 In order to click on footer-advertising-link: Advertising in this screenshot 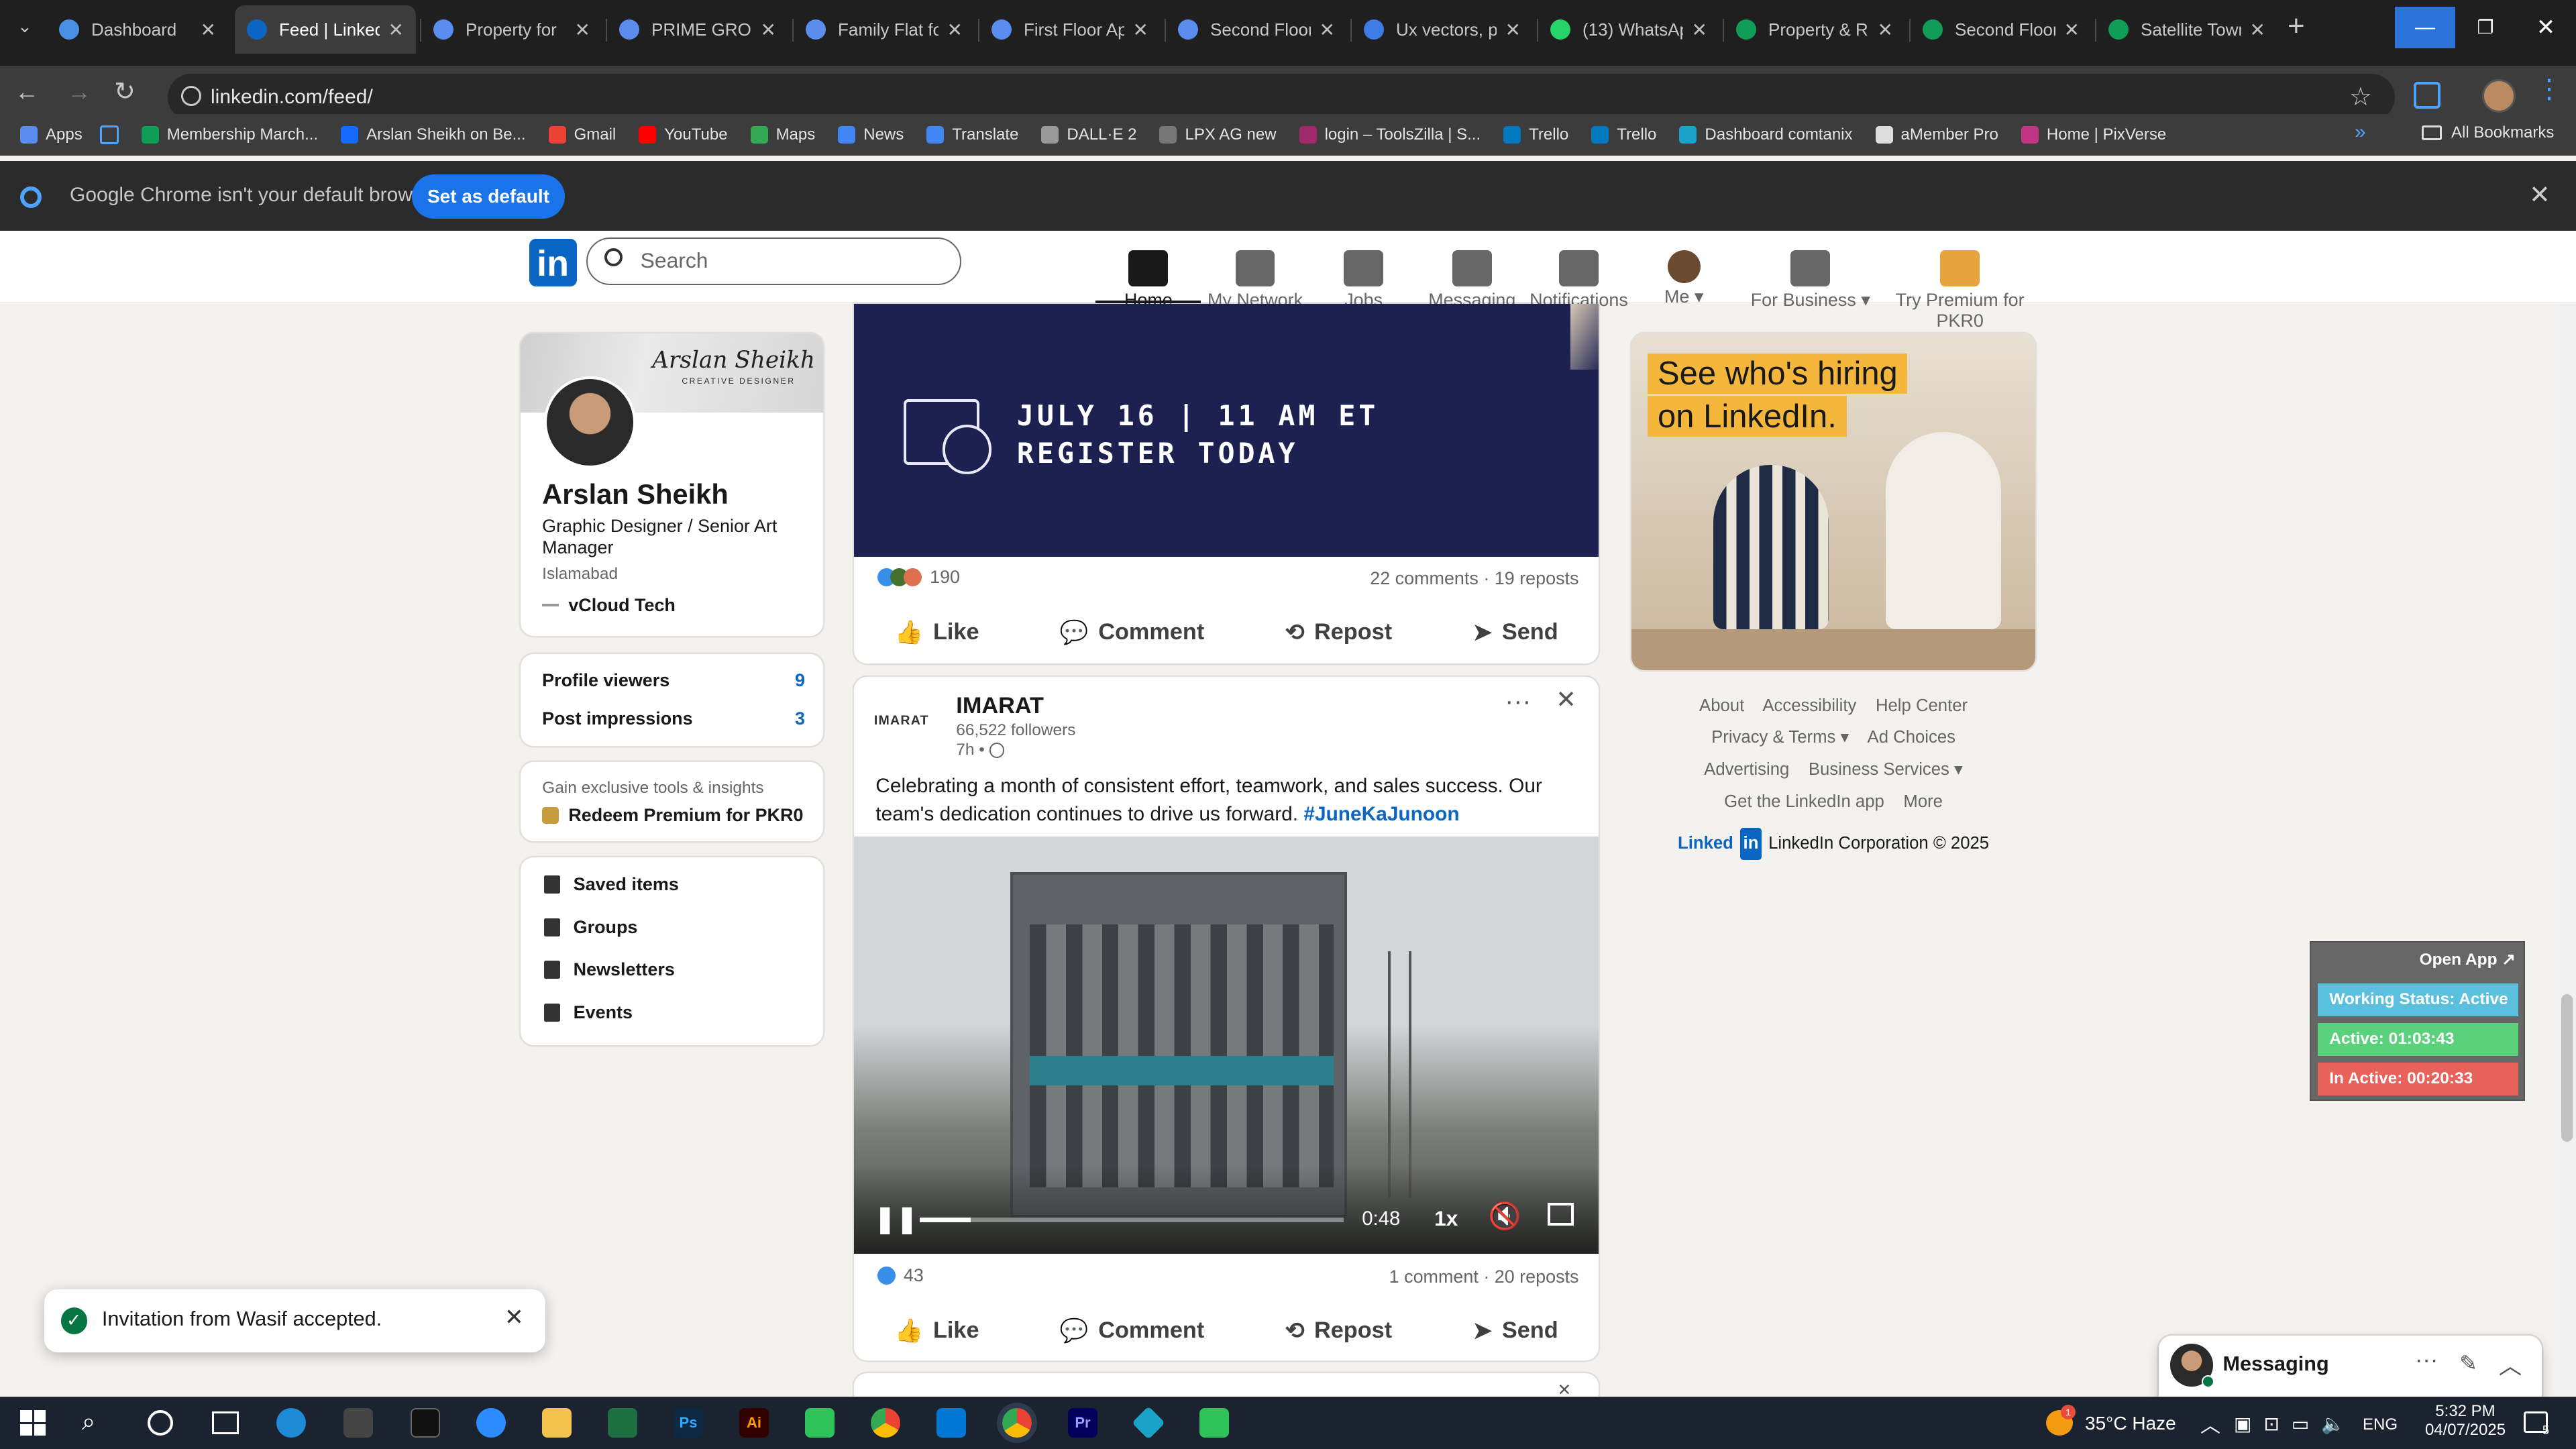, I will do `click(1746, 769)`.